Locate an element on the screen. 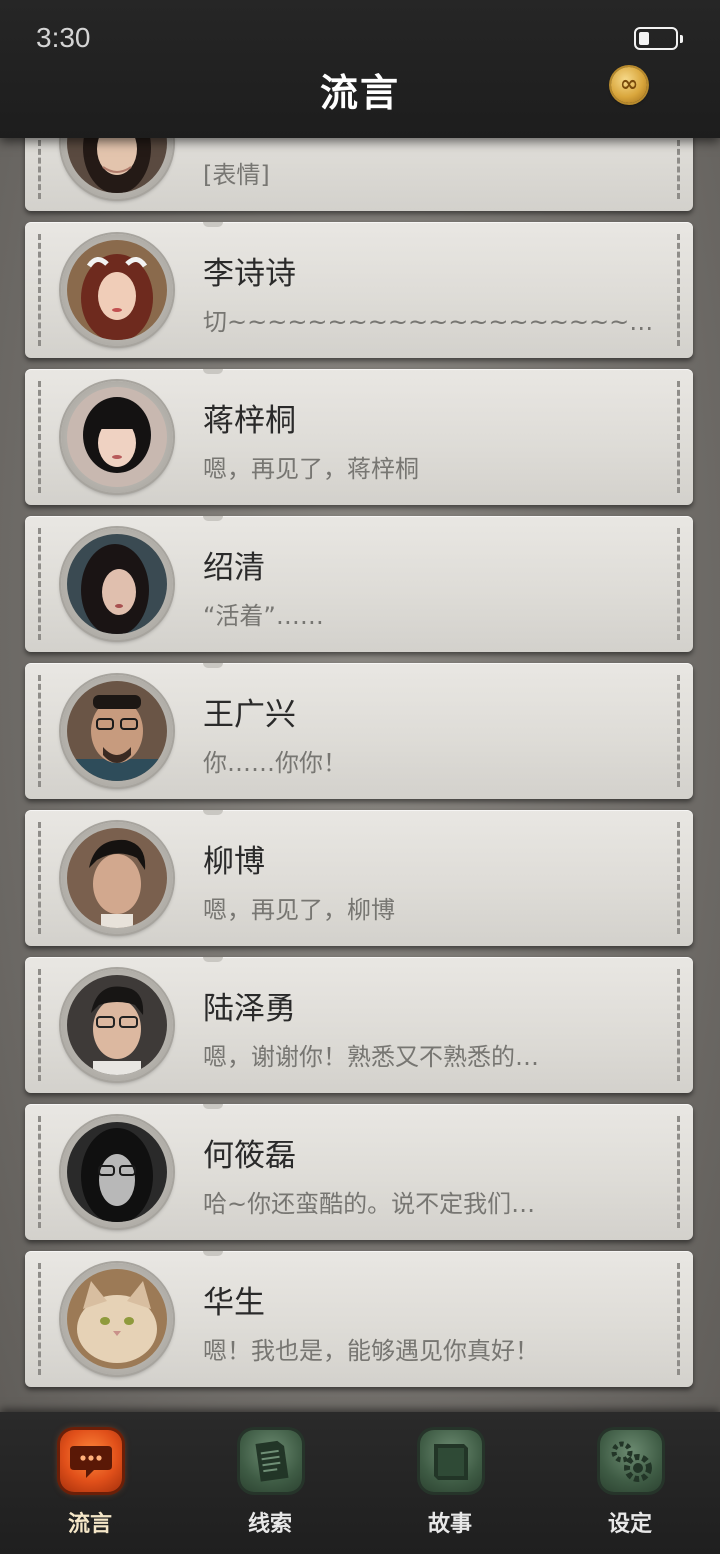 The image size is (720, 1554). contact-name: 陆泽勇 is located at coordinates (249, 1009).